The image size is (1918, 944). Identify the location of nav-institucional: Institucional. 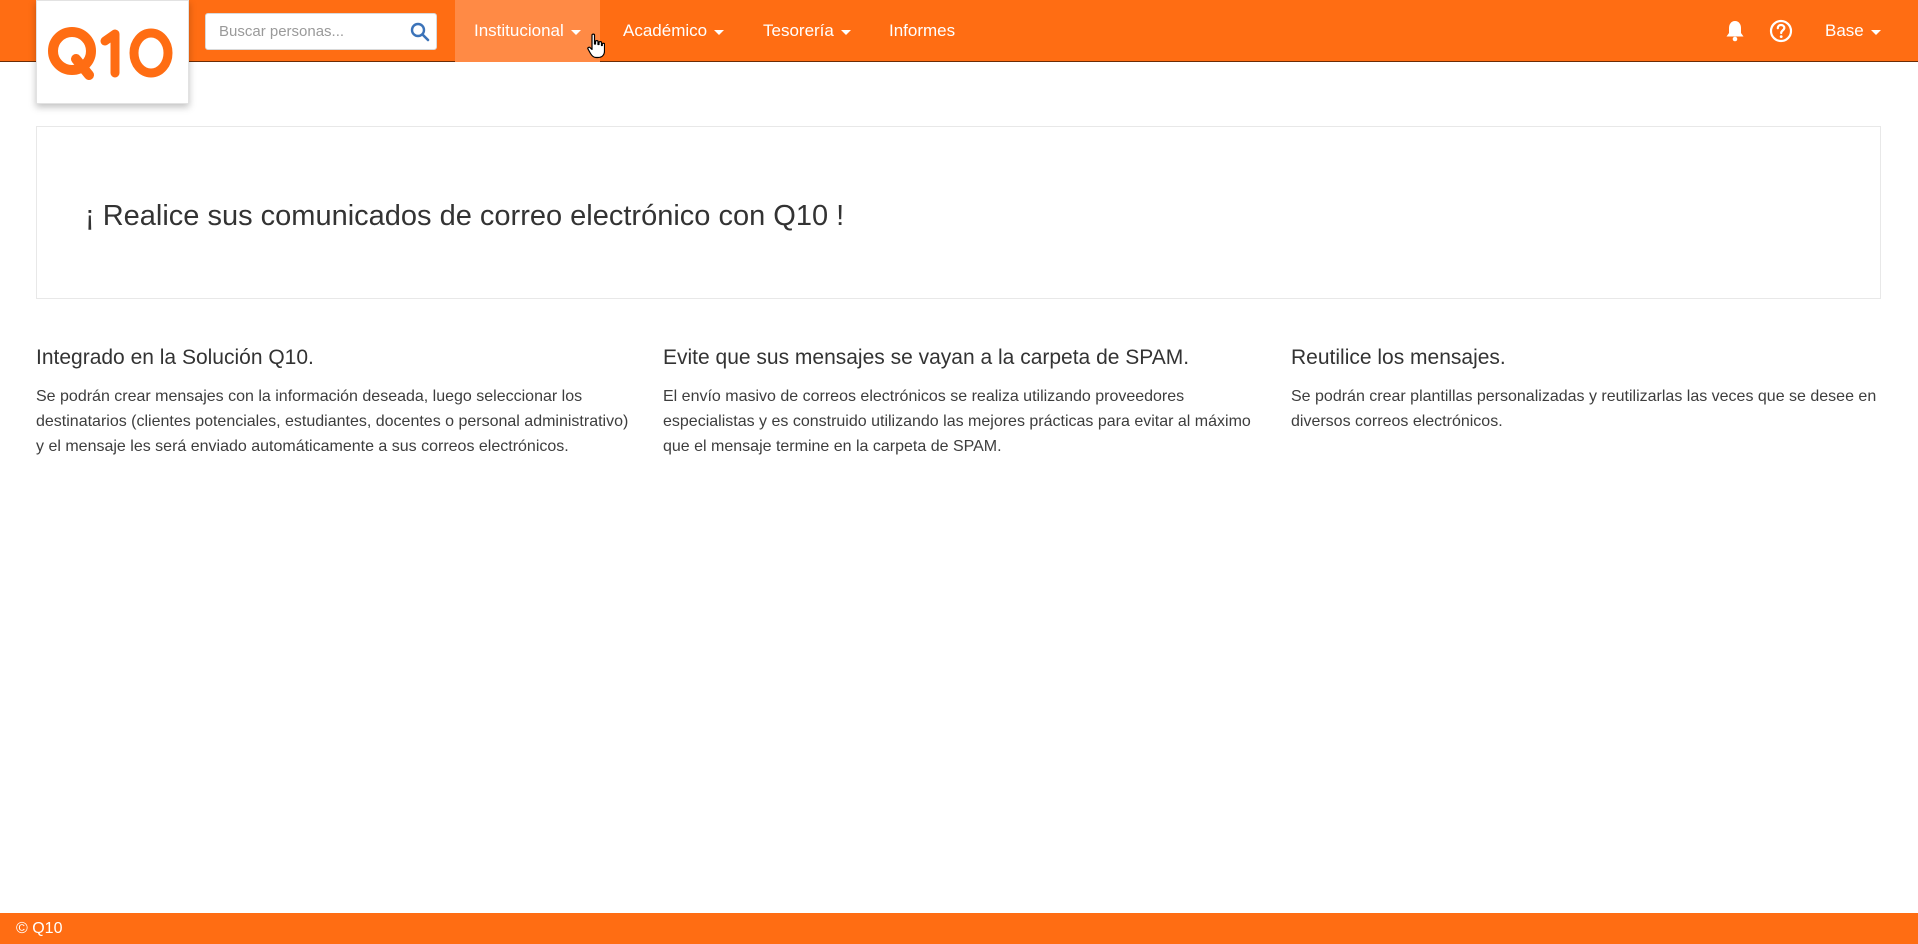
(527, 31).